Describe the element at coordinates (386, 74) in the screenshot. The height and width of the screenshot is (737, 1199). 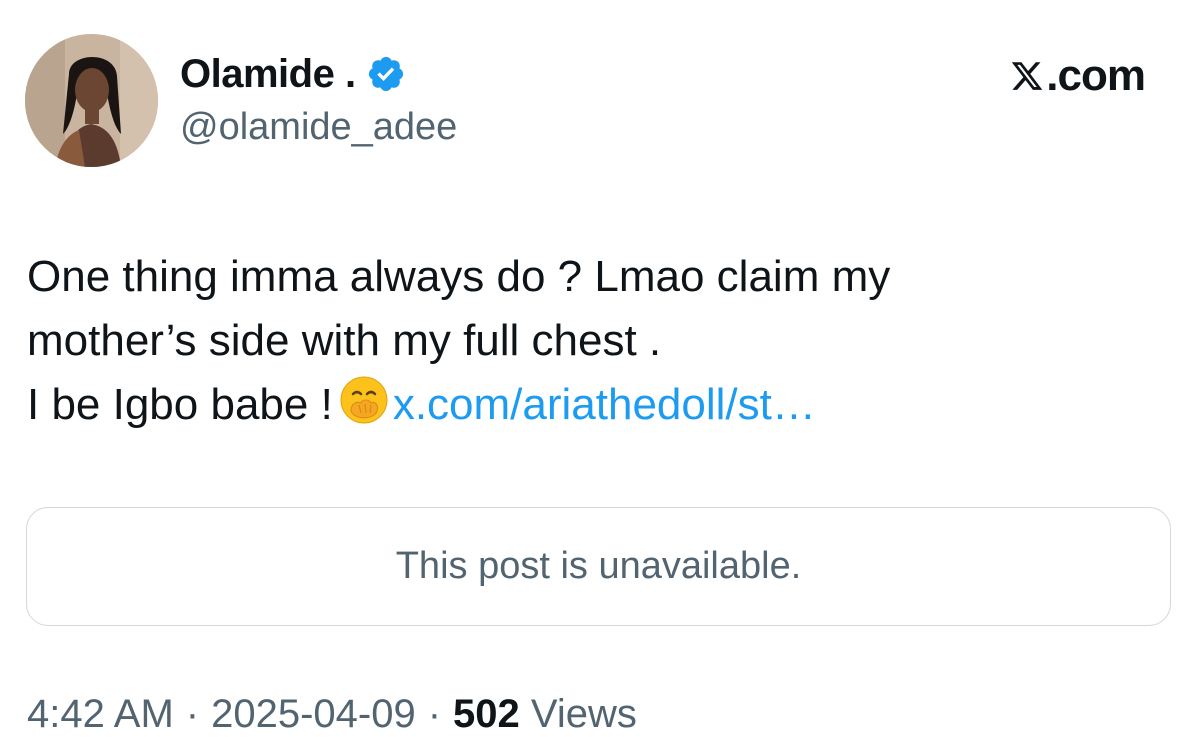
I see `verified-badge-icon` at that location.